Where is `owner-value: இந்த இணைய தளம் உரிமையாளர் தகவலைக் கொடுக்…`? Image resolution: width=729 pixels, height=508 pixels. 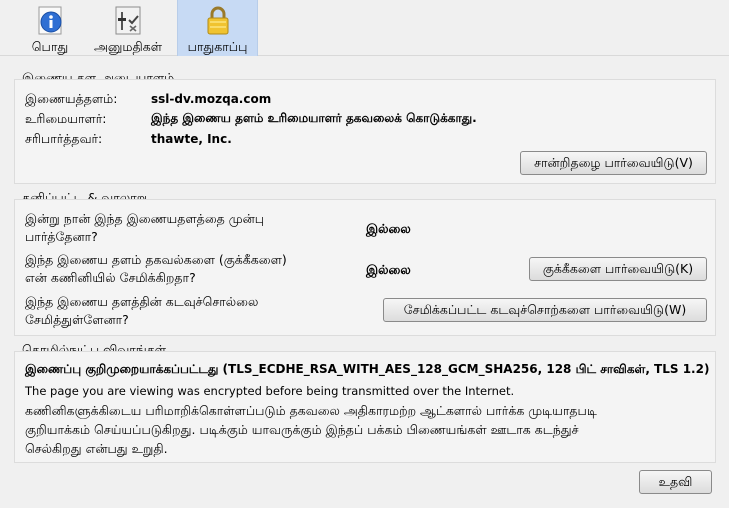
owner-value: இந்த இணைய தளம் உரிமையாளர் தகவலைக் கொடுக்… is located at coordinates (314, 118).